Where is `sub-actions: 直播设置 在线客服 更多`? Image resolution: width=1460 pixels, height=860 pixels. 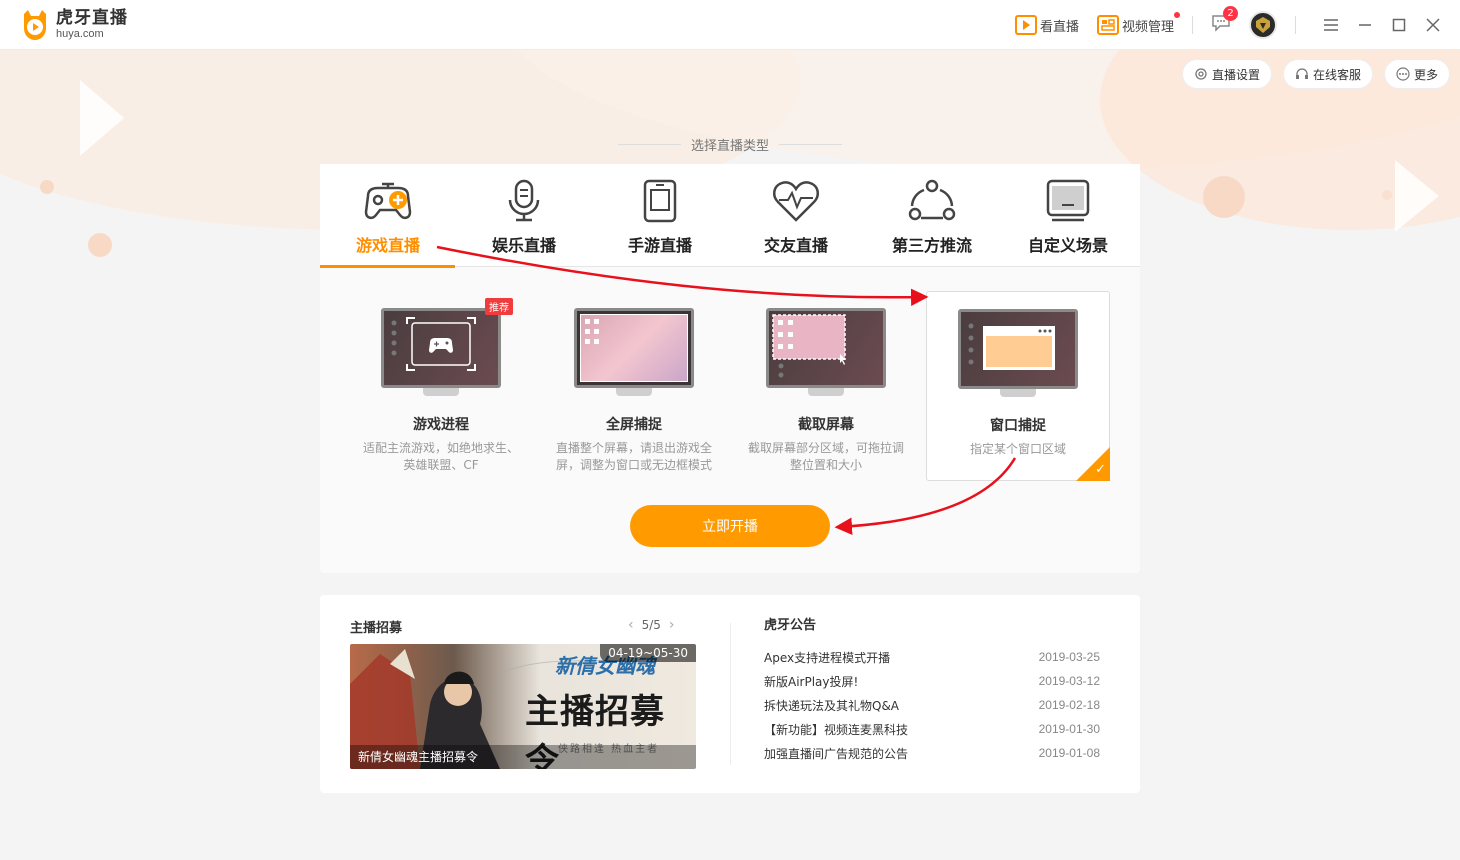
sub-actions: 直播设置 在线客服 更多 is located at coordinates (1310, 74).